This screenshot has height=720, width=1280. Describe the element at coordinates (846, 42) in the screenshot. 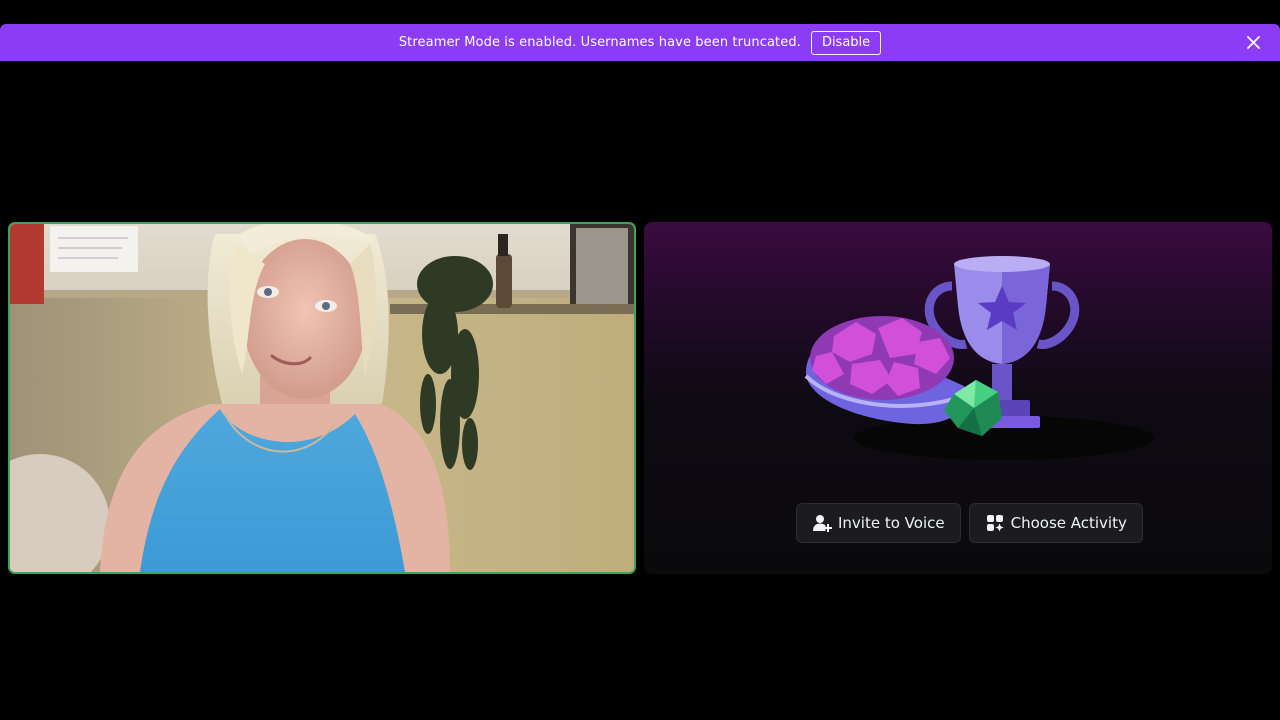

I see `disable-streamer-mode-button: Disable` at that location.